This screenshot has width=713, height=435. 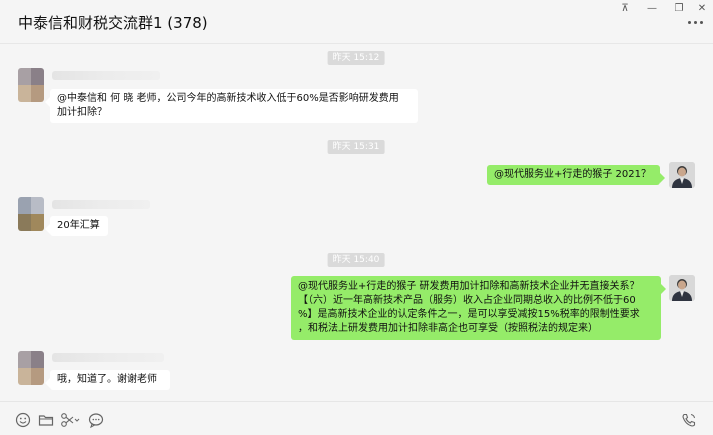 I want to click on message-text: @现代服务业+行走的猴子 2021？, so click(x=573, y=174).